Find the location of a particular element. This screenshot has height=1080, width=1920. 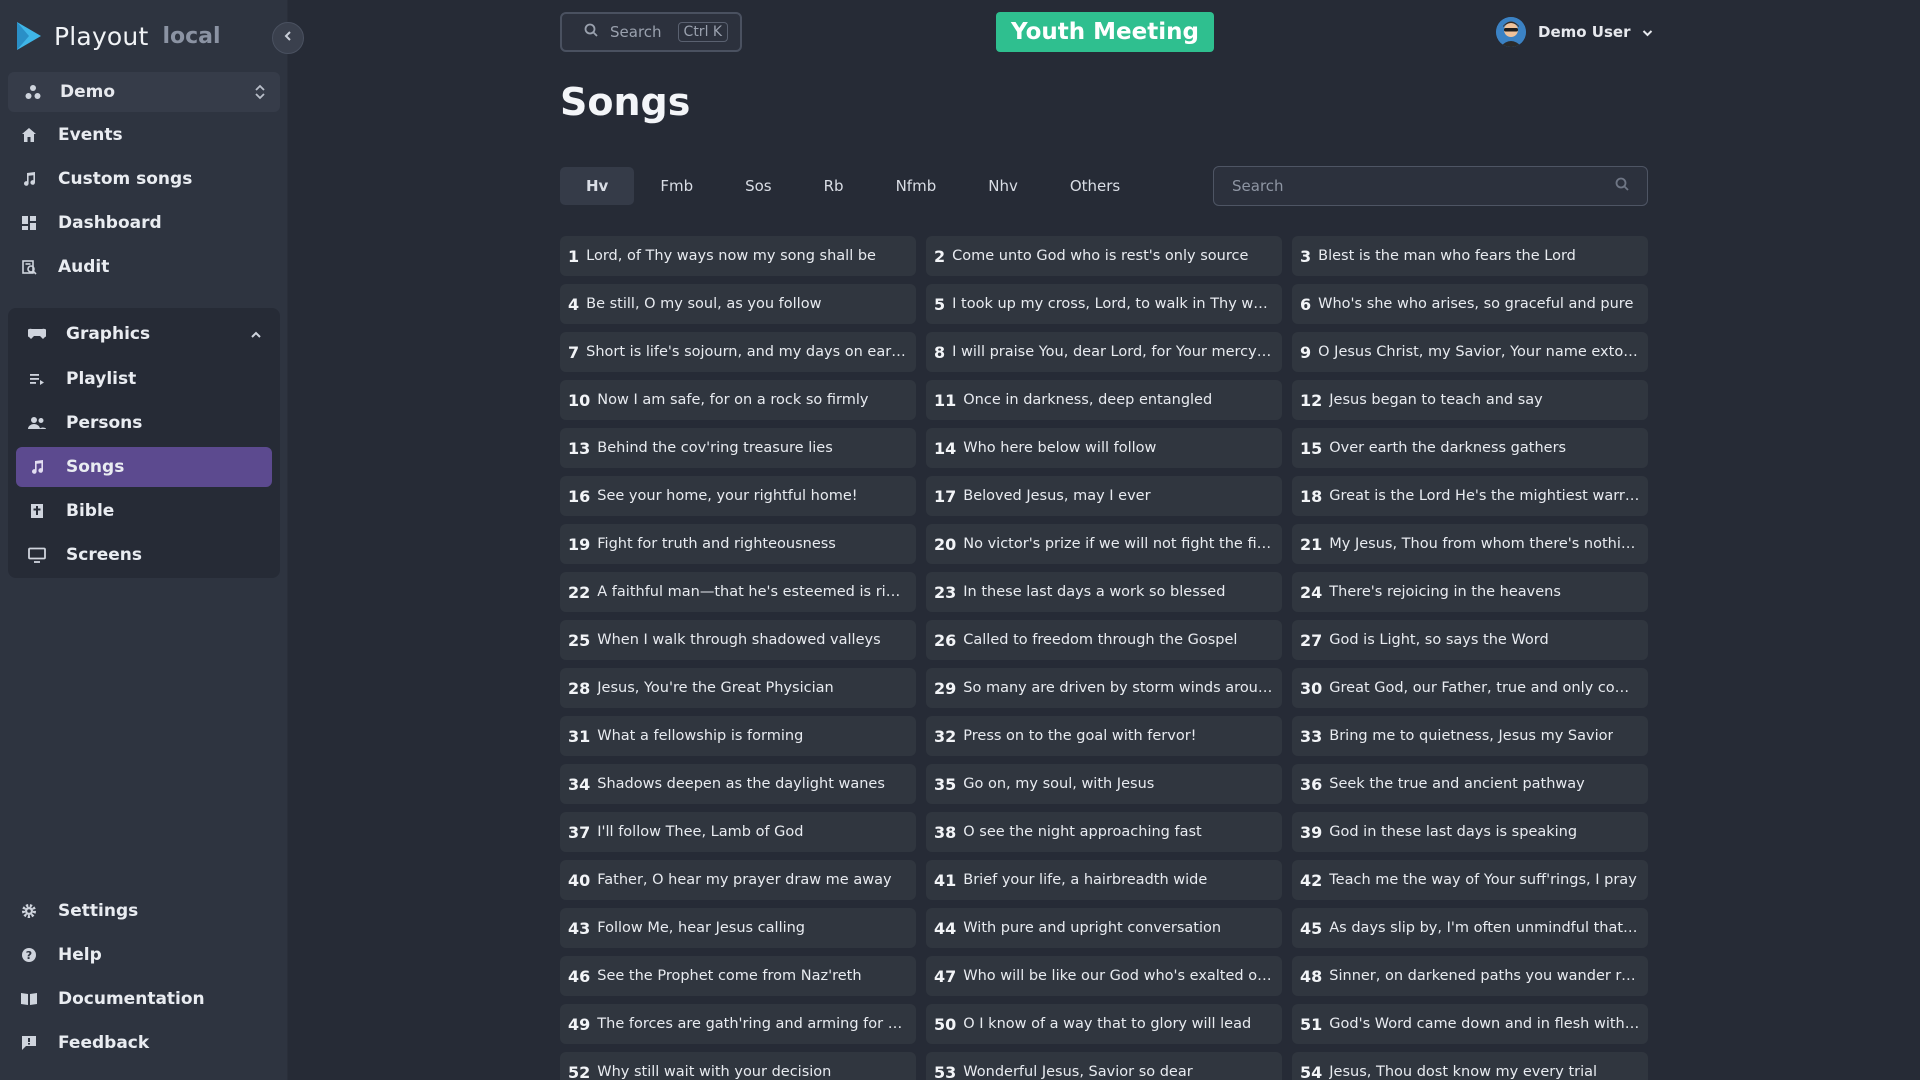

user-menu: Demo User is located at coordinates (1574, 32).